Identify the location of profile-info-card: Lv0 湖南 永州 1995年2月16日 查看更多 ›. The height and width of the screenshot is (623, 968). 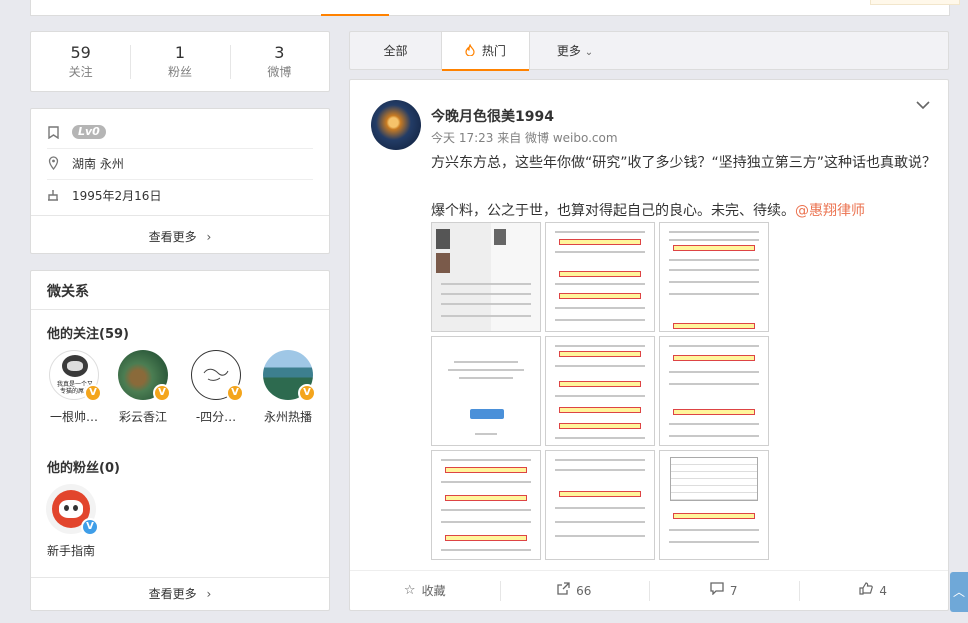
(180, 181).